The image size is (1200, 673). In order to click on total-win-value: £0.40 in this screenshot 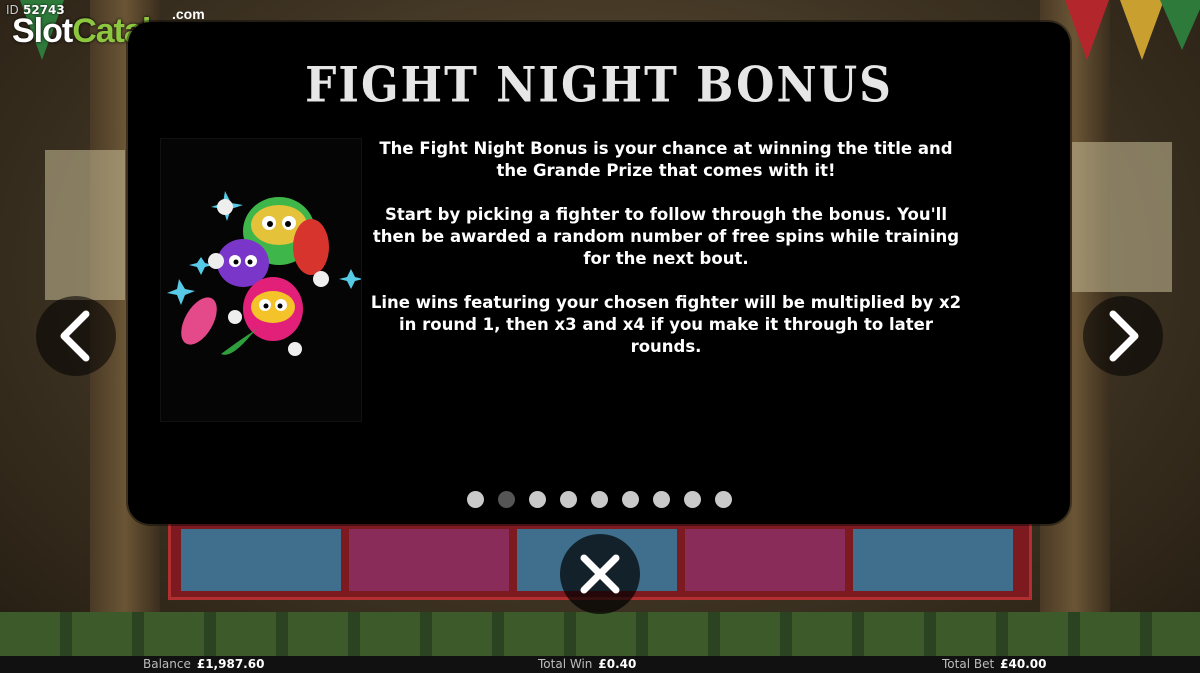, I will do `click(617, 664)`.